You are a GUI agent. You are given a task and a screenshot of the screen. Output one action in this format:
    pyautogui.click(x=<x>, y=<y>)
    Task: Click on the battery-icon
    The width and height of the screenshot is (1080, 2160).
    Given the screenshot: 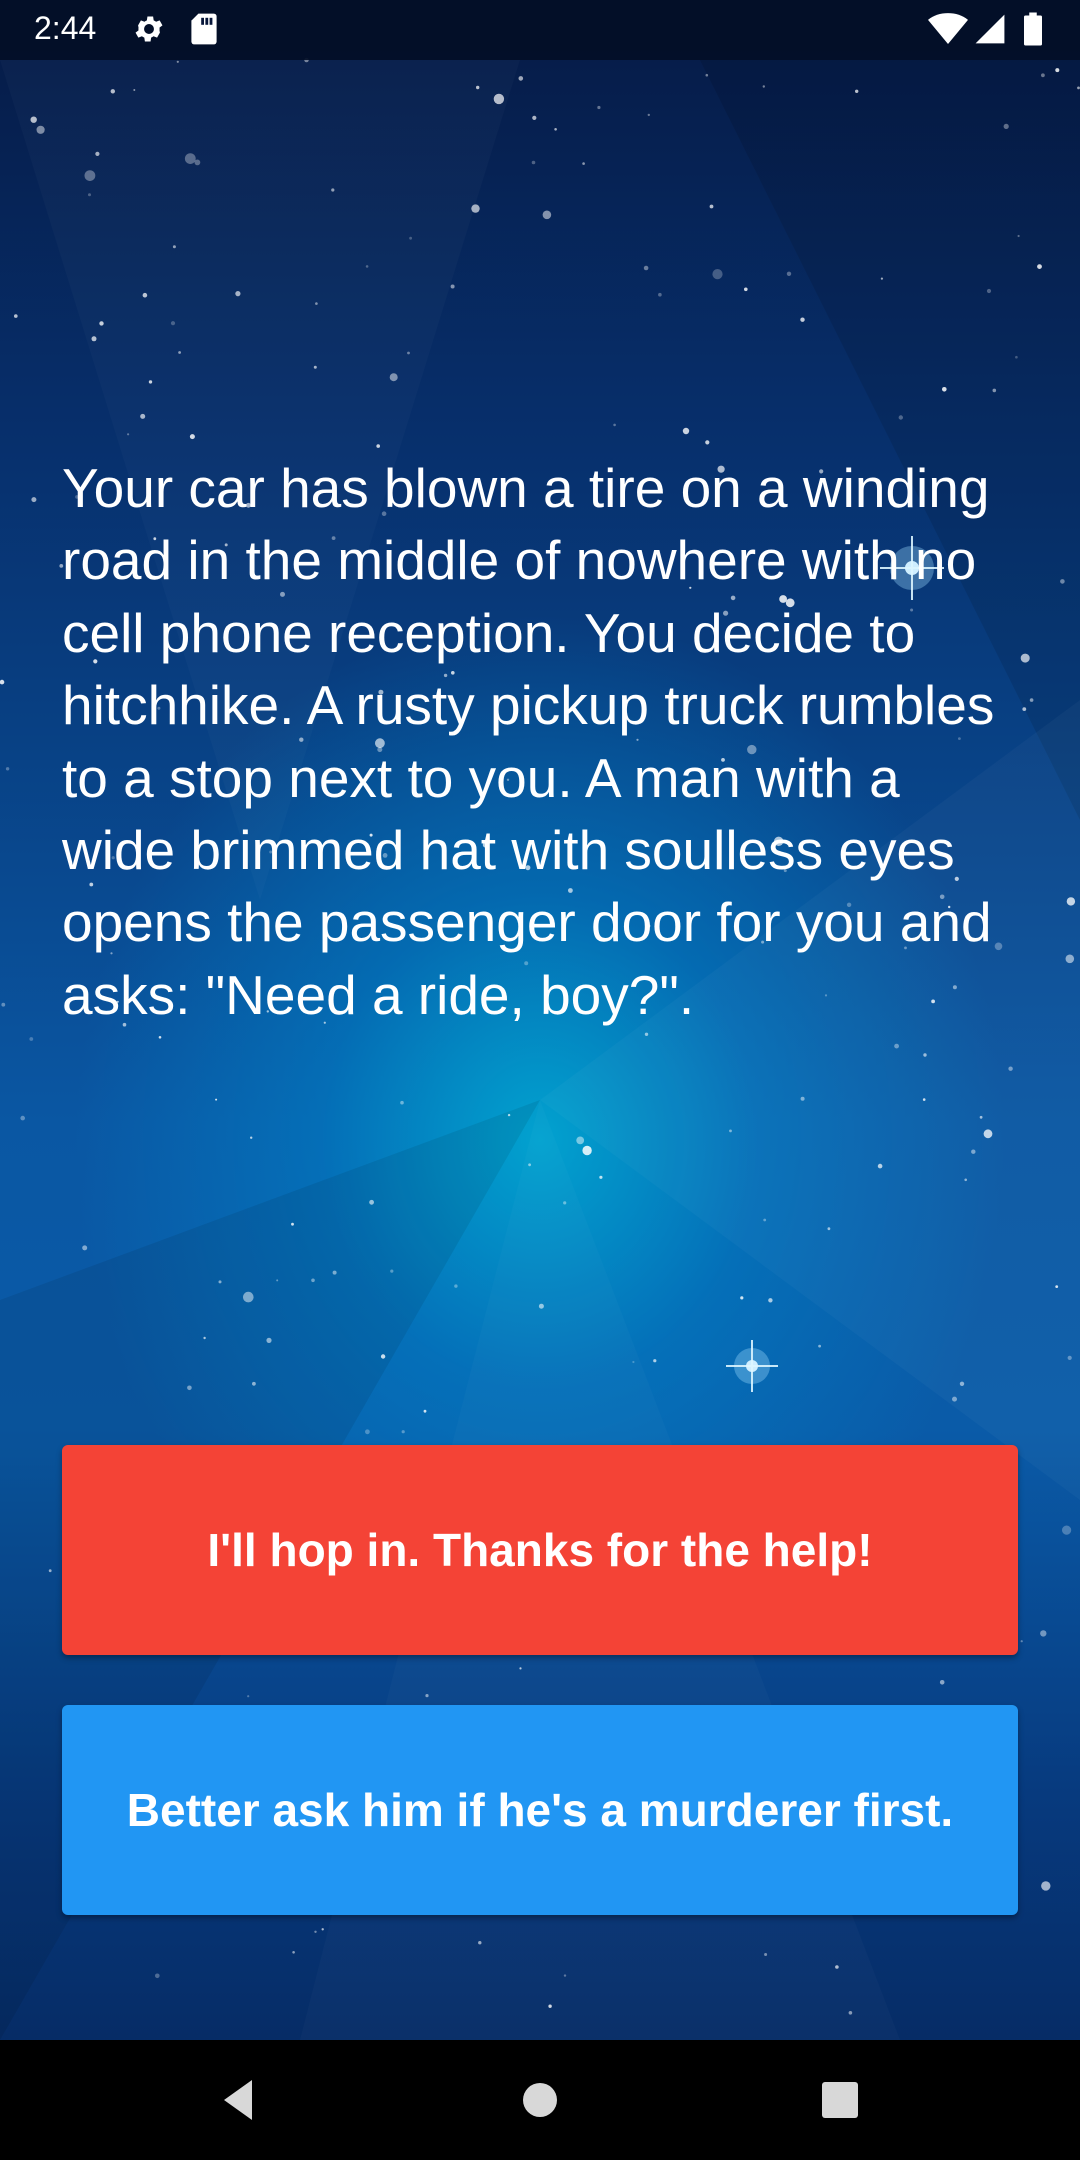 What is the action you would take?
    pyautogui.click(x=1033, y=31)
    